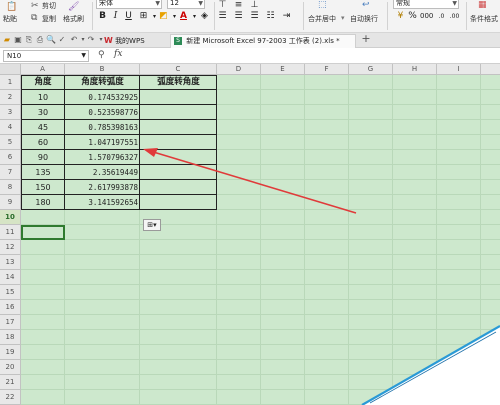  Describe the element at coordinates (62, 40) in the screenshot. I see `spellcheck-icon: ✓` at that location.